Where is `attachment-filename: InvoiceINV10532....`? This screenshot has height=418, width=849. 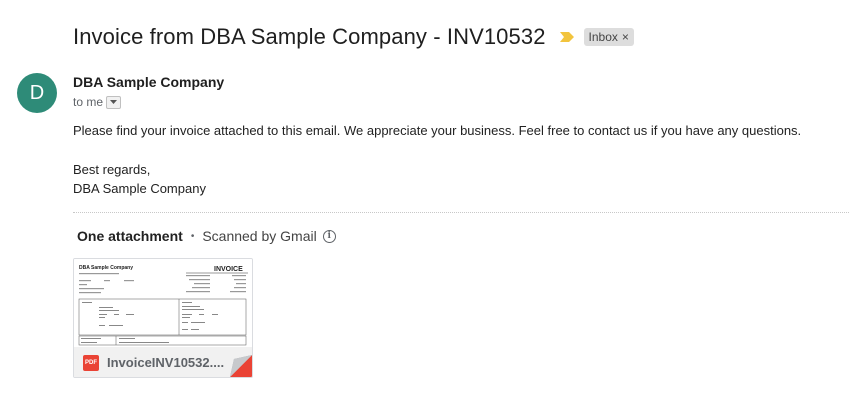 attachment-filename: InvoiceINV10532.... is located at coordinates (166, 362).